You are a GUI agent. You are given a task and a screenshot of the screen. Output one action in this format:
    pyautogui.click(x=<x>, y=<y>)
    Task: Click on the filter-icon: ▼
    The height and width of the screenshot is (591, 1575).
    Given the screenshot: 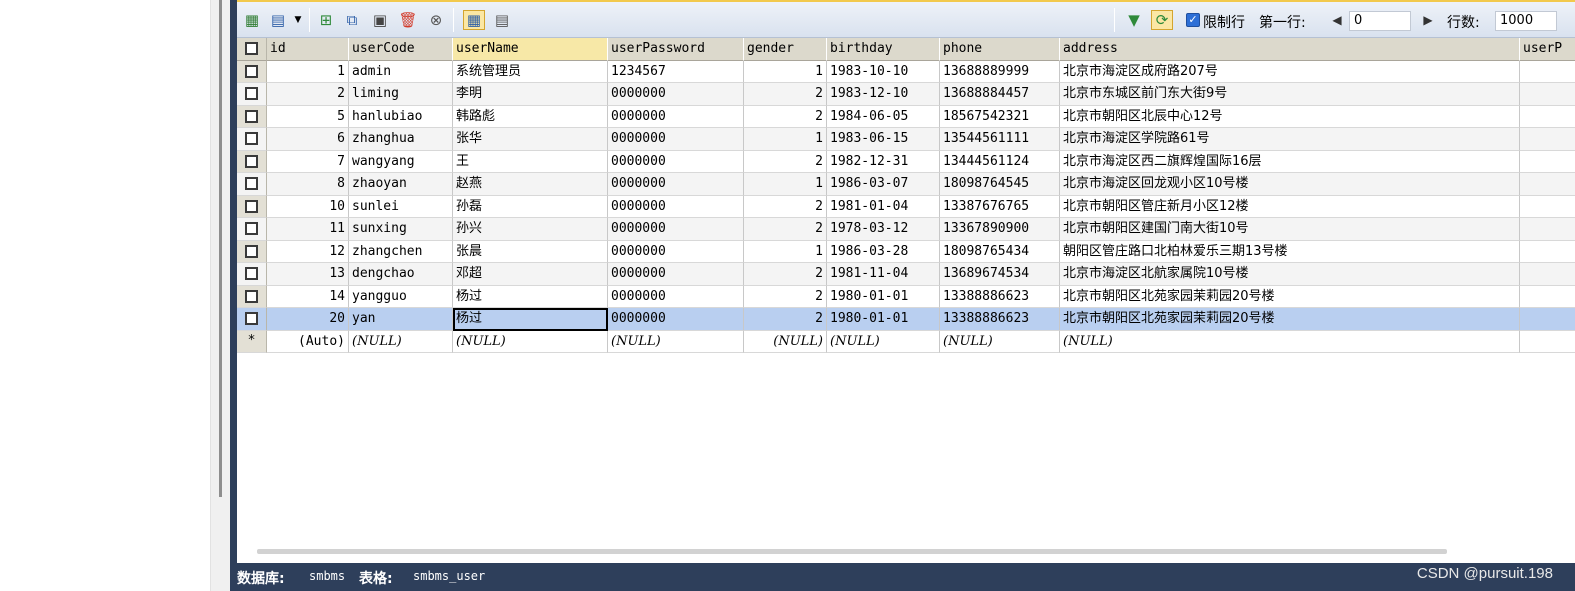 What is the action you would take?
    pyautogui.click(x=1134, y=20)
    